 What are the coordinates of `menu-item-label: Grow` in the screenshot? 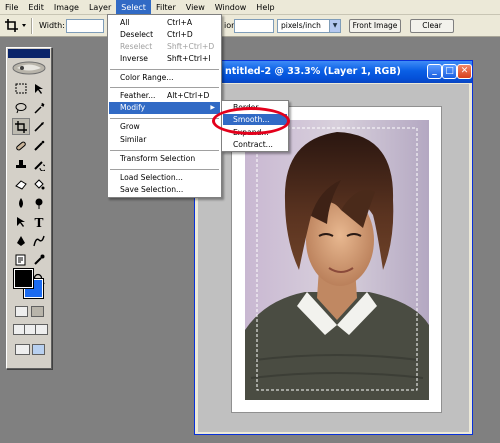 It's located at (130, 126).